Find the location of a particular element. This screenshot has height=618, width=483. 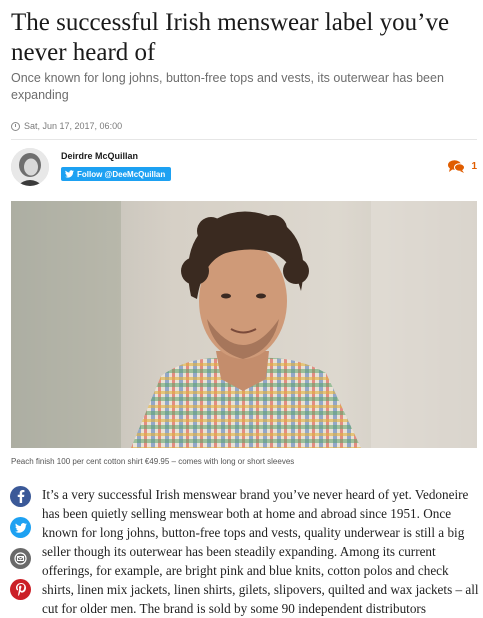

email-share-button is located at coordinates (20, 558).